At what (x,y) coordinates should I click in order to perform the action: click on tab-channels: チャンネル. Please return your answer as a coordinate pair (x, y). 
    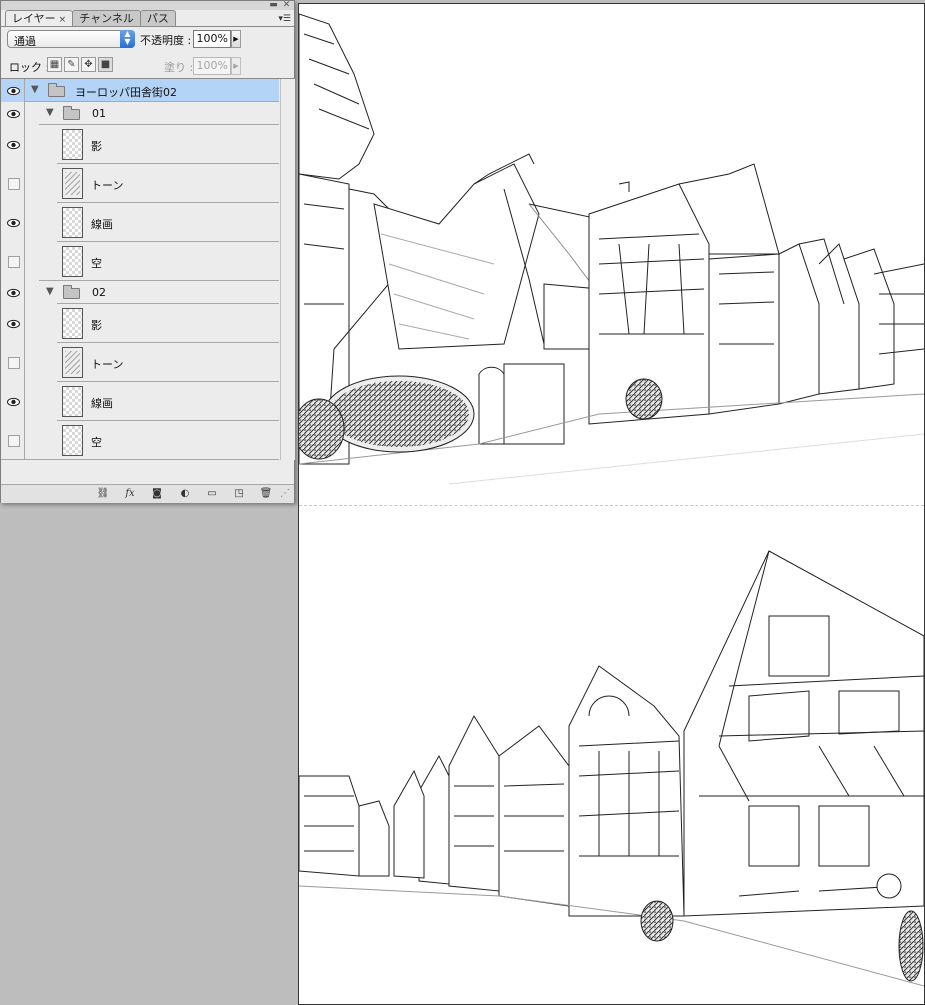
    Looking at the image, I should click on (106, 18).